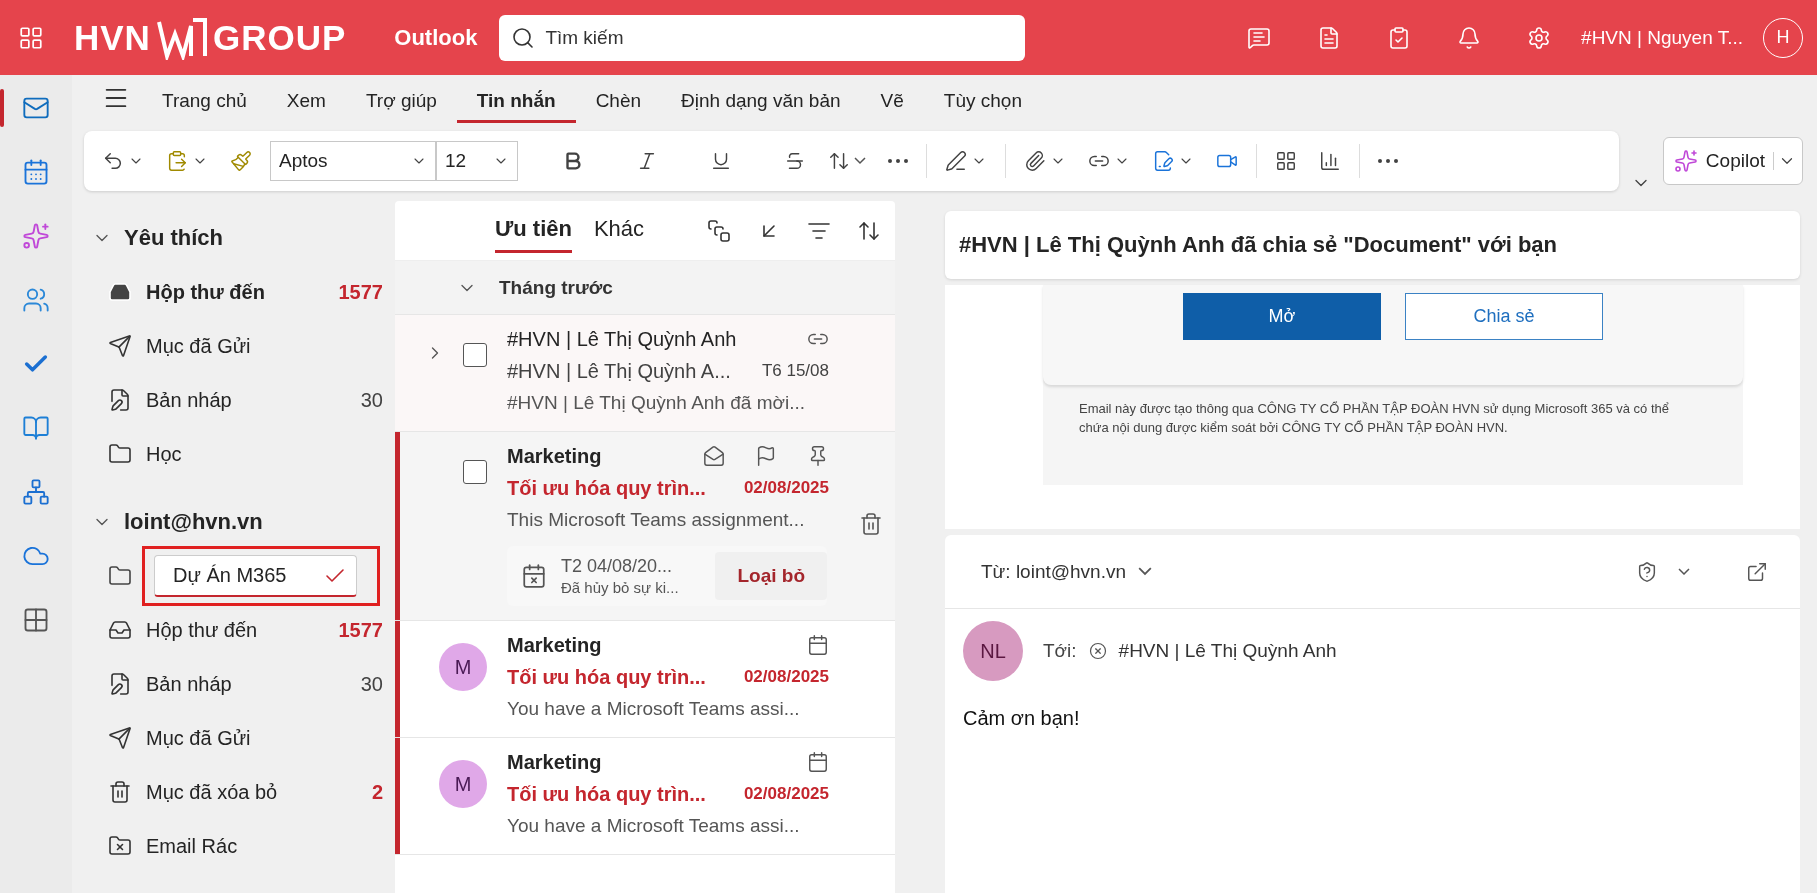 This screenshot has width=1817, height=893. What do you see at coordinates (762, 37) in the screenshot?
I see `search-field: Tìm kiếm` at bounding box center [762, 37].